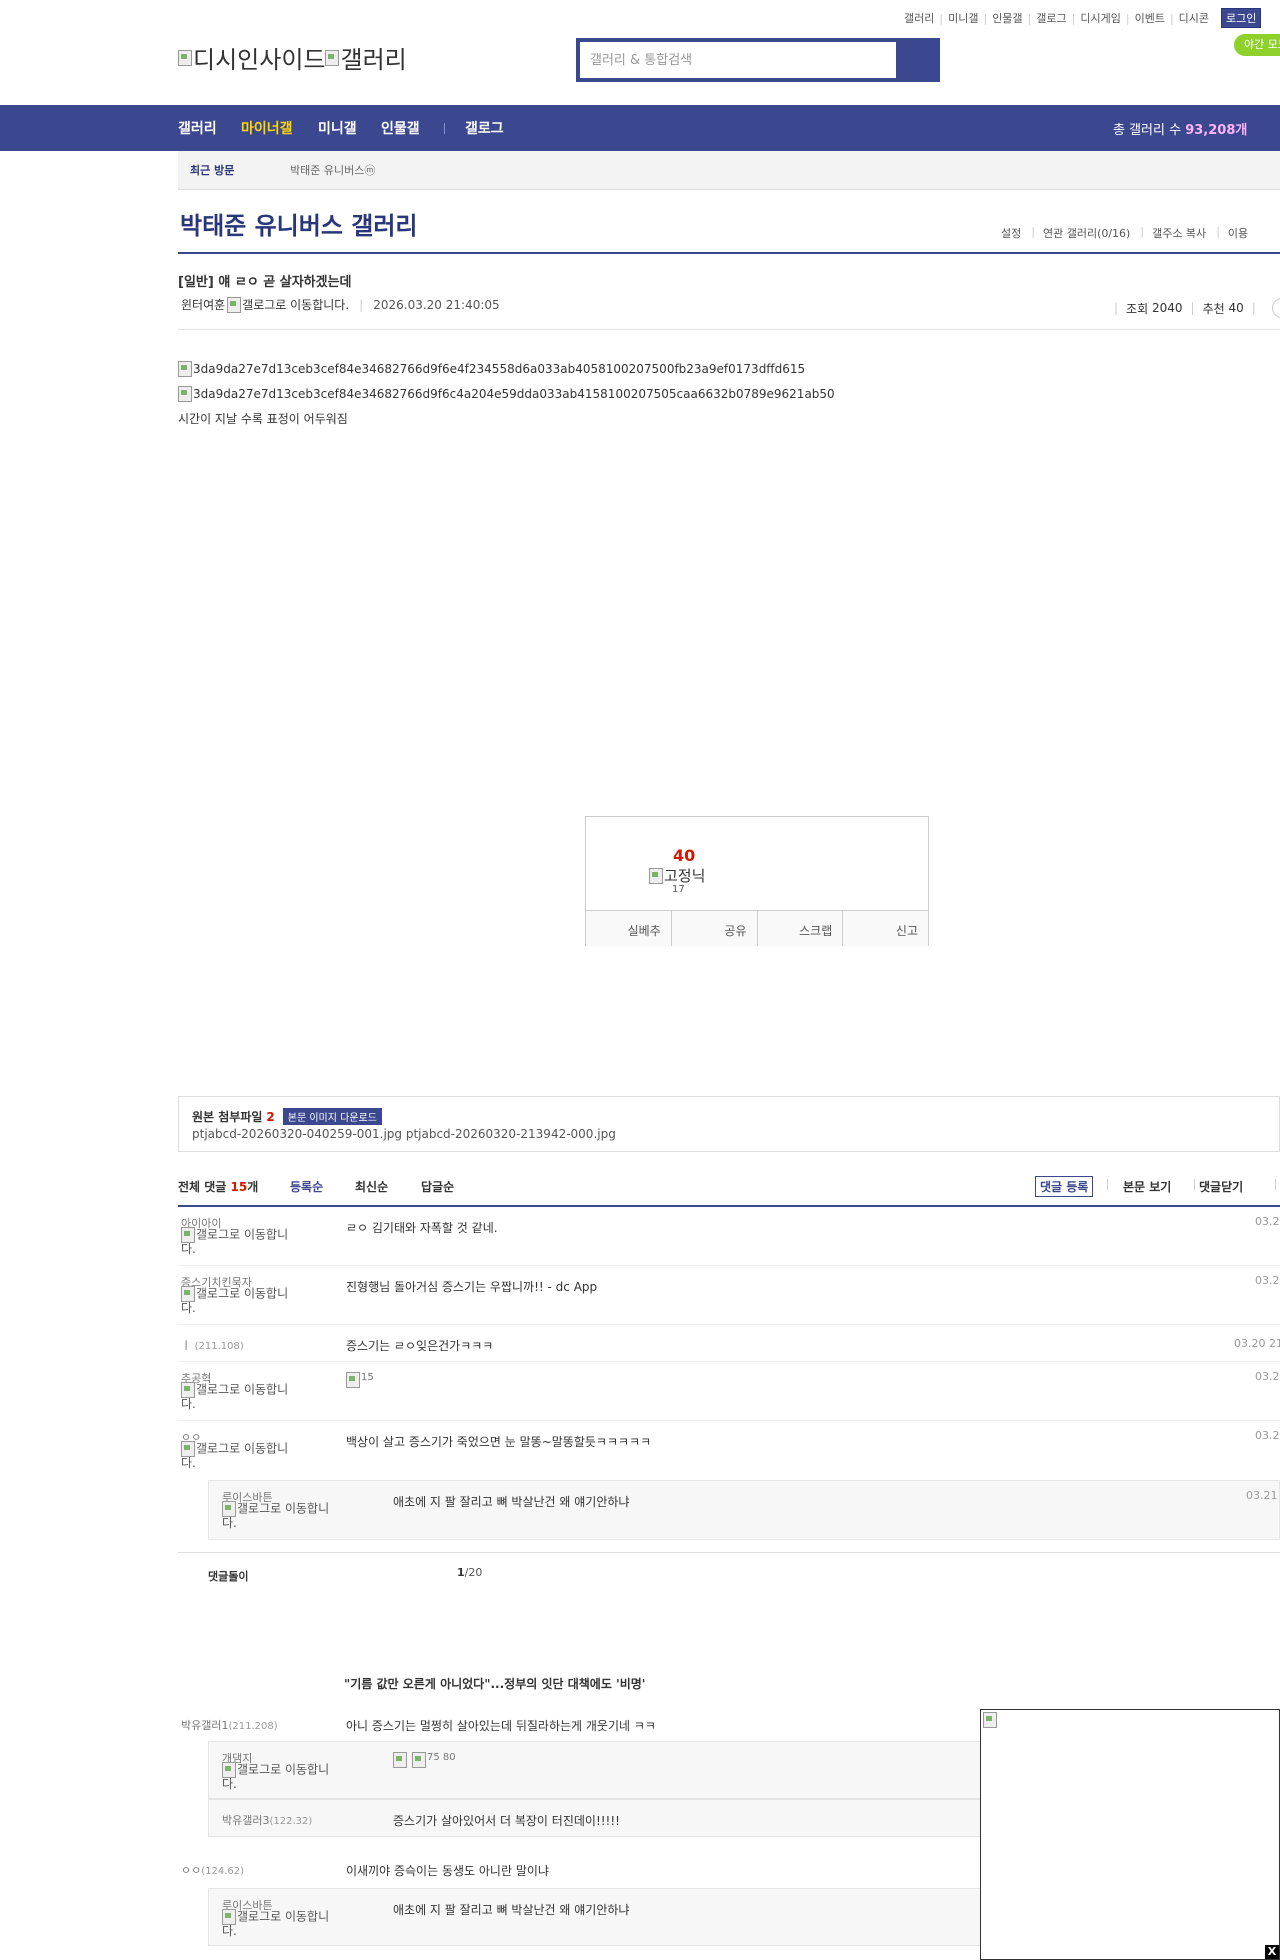 This screenshot has width=1280, height=1960. I want to click on search-button, so click(918, 60).